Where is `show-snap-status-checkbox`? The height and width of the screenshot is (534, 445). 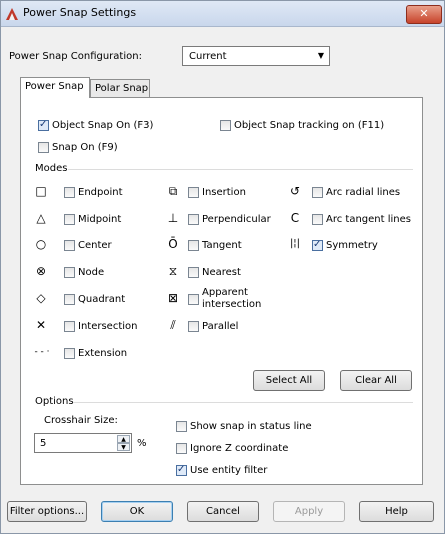 show-snap-status-checkbox is located at coordinates (181, 426).